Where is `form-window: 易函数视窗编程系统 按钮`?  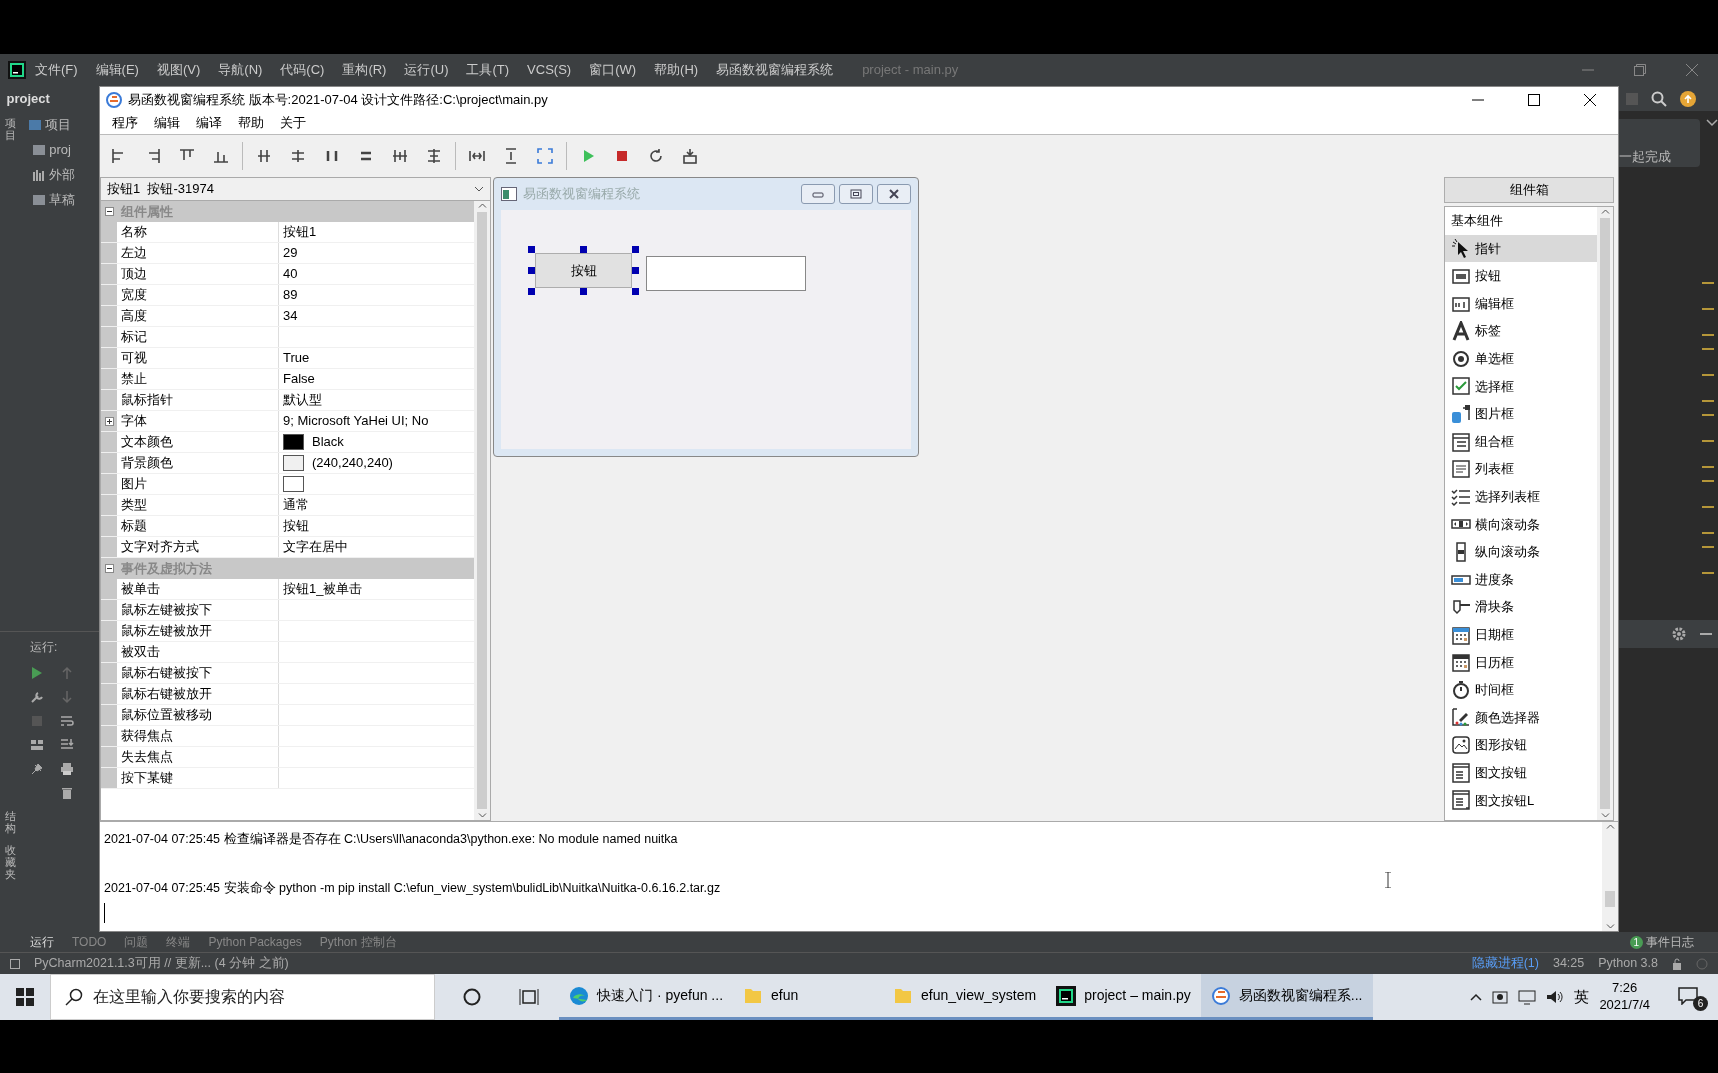 form-window: 易函数视窗编程系统 按钮 is located at coordinates (706, 317).